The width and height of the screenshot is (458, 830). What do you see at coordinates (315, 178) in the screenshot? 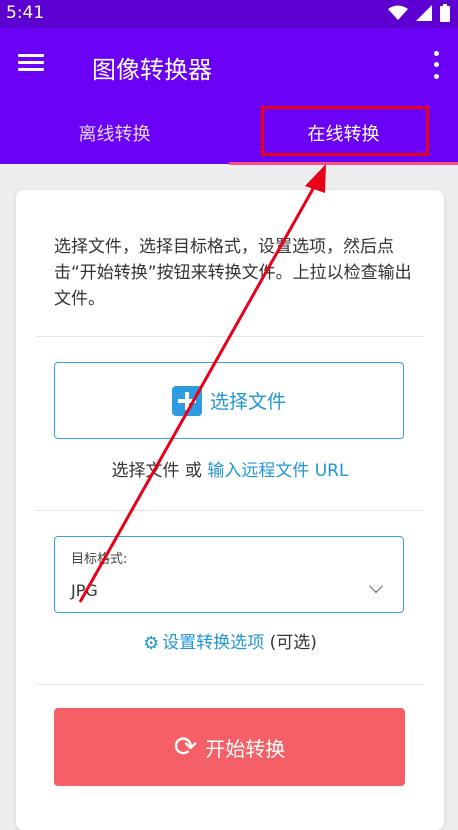
I see `annotation-arrow-head` at bounding box center [315, 178].